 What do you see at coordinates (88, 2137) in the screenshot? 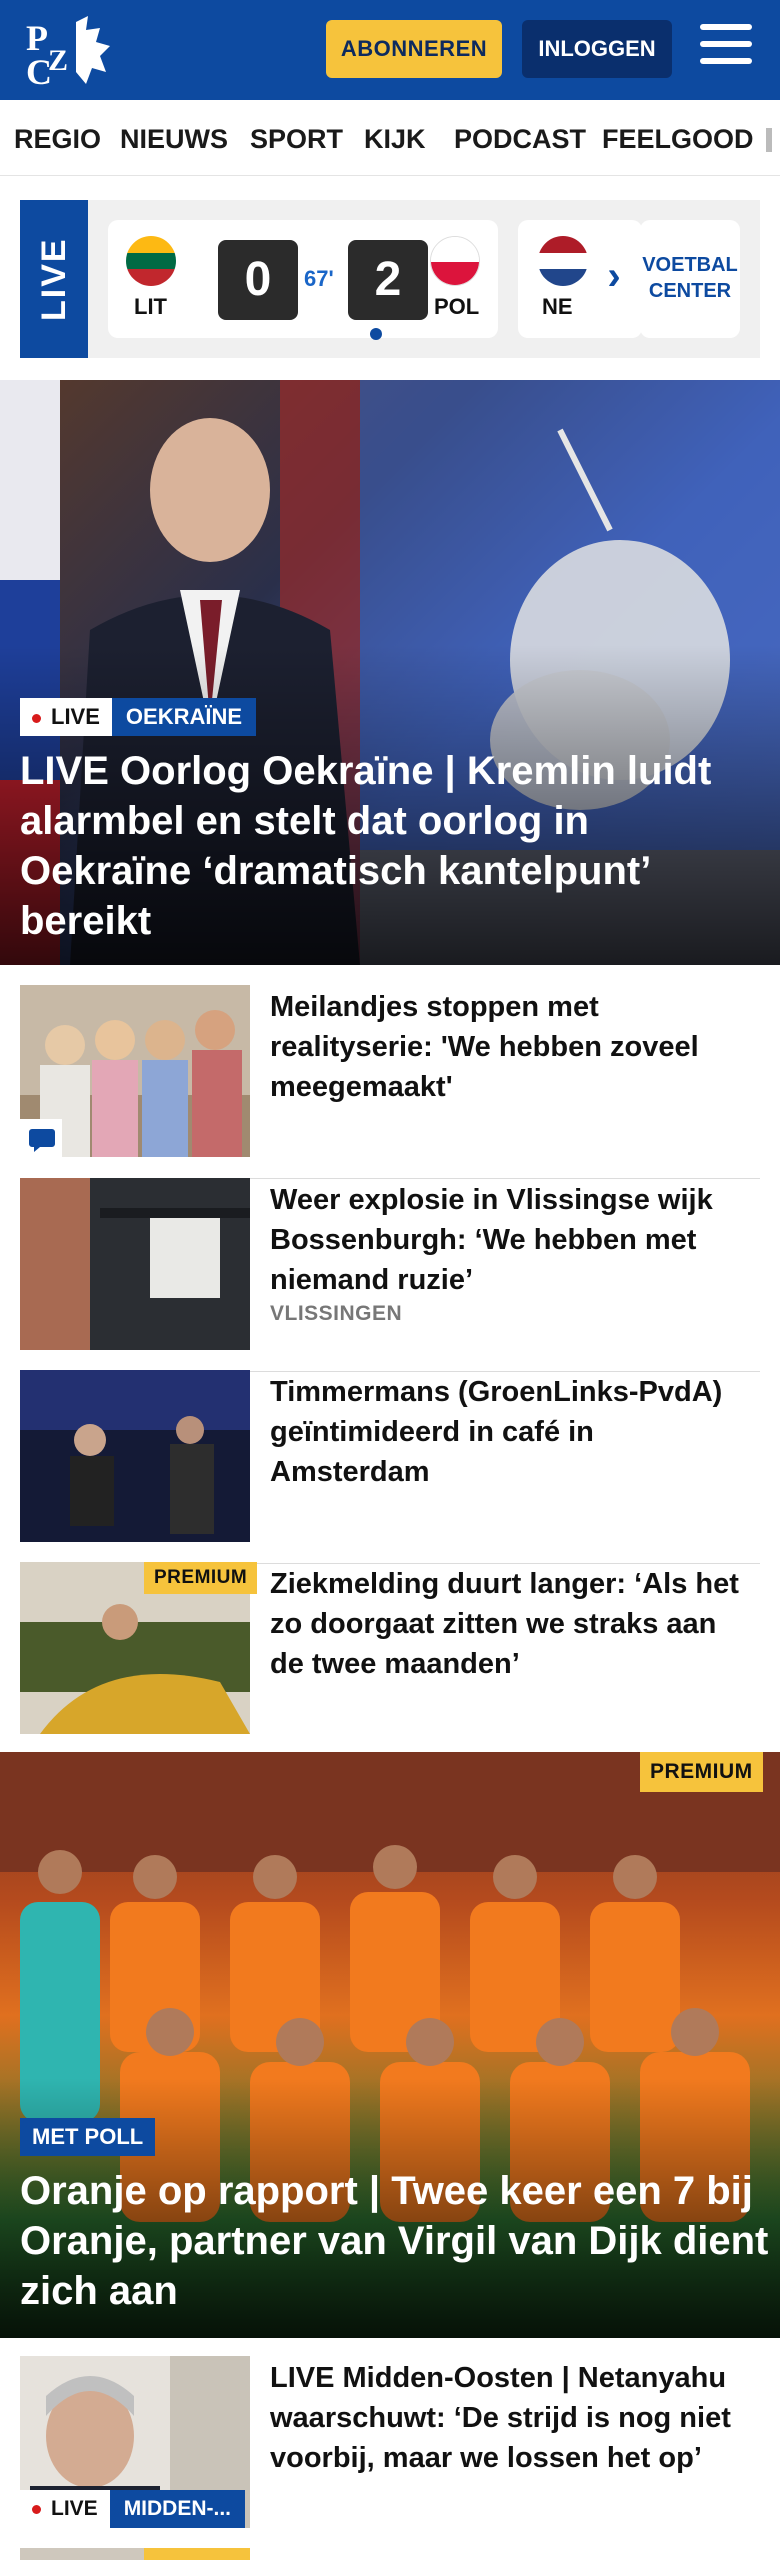
I see `poll-badge: MET POLL` at bounding box center [88, 2137].